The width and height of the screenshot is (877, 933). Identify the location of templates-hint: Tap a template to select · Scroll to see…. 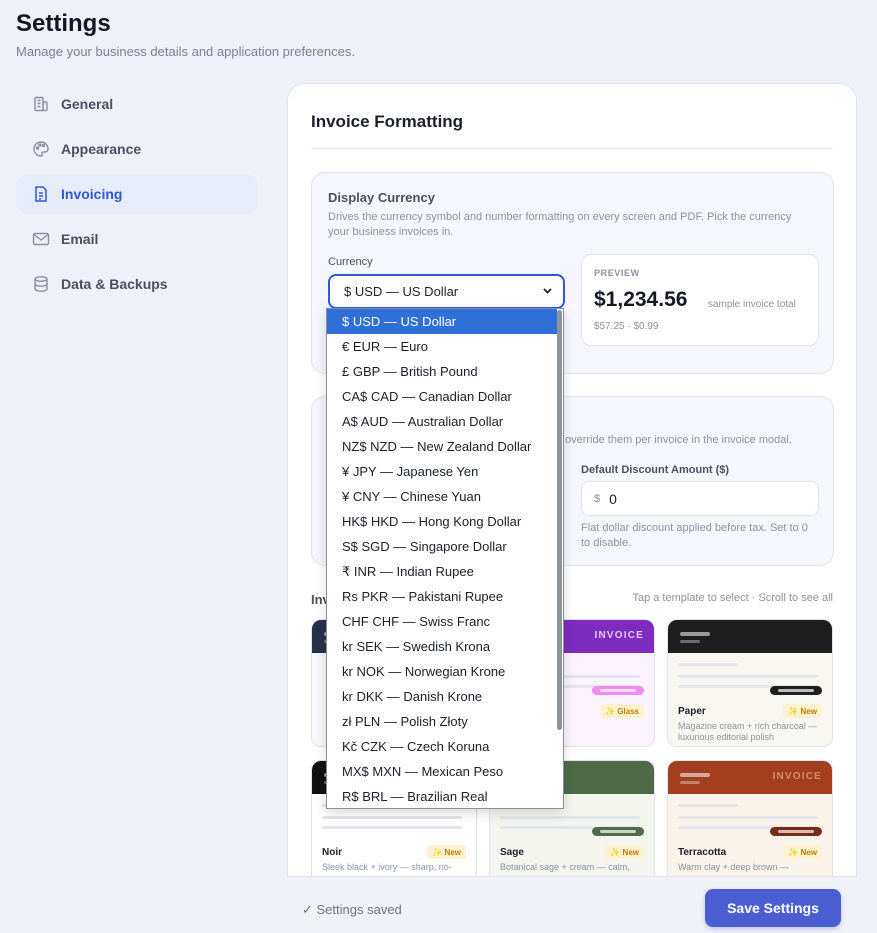
(732, 598).